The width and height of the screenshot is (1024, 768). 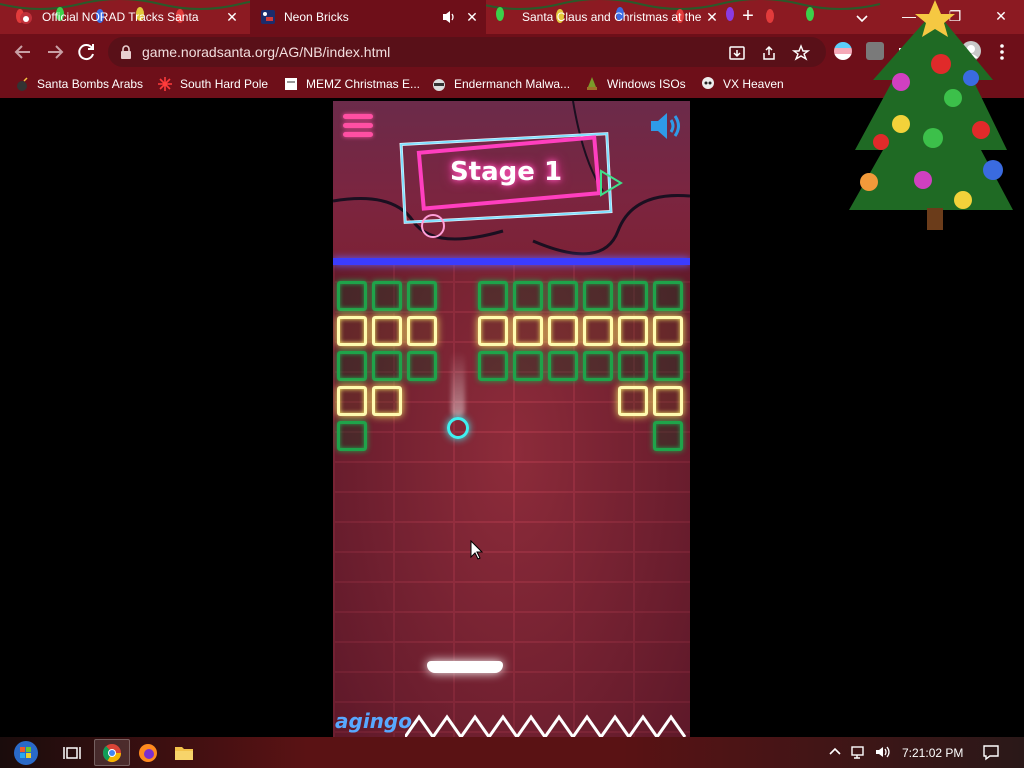 What do you see at coordinates (373, 721) in the screenshot?
I see `agingo-logo: agingo` at bounding box center [373, 721].